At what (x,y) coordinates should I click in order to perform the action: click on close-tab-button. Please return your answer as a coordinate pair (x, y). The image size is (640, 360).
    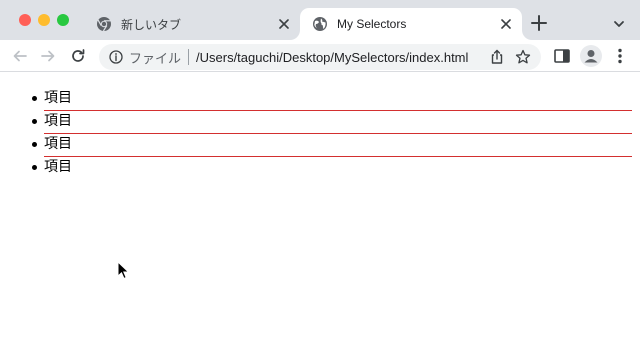
    Looking at the image, I should click on (506, 24).